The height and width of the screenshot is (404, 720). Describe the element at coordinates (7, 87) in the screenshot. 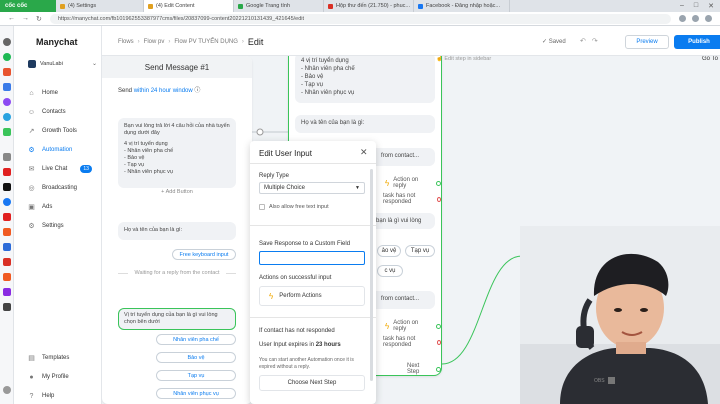

I see `translate-icon` at that location.